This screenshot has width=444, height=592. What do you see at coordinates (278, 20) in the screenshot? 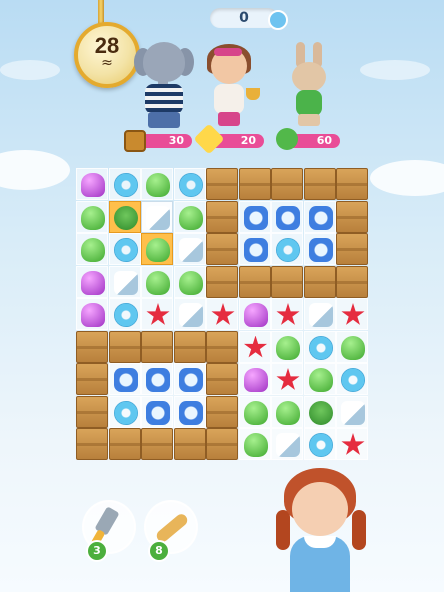
I see `add-score-icon` at bounding box center [278, 20].